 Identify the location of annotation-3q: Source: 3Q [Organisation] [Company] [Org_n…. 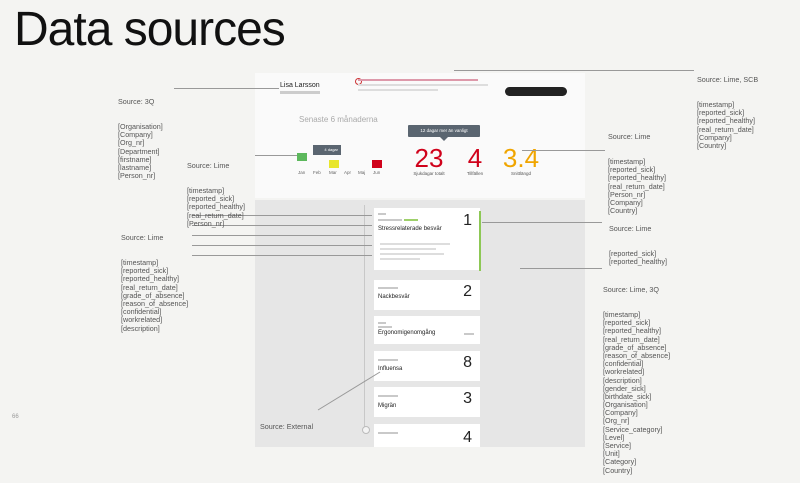
(140, 139).